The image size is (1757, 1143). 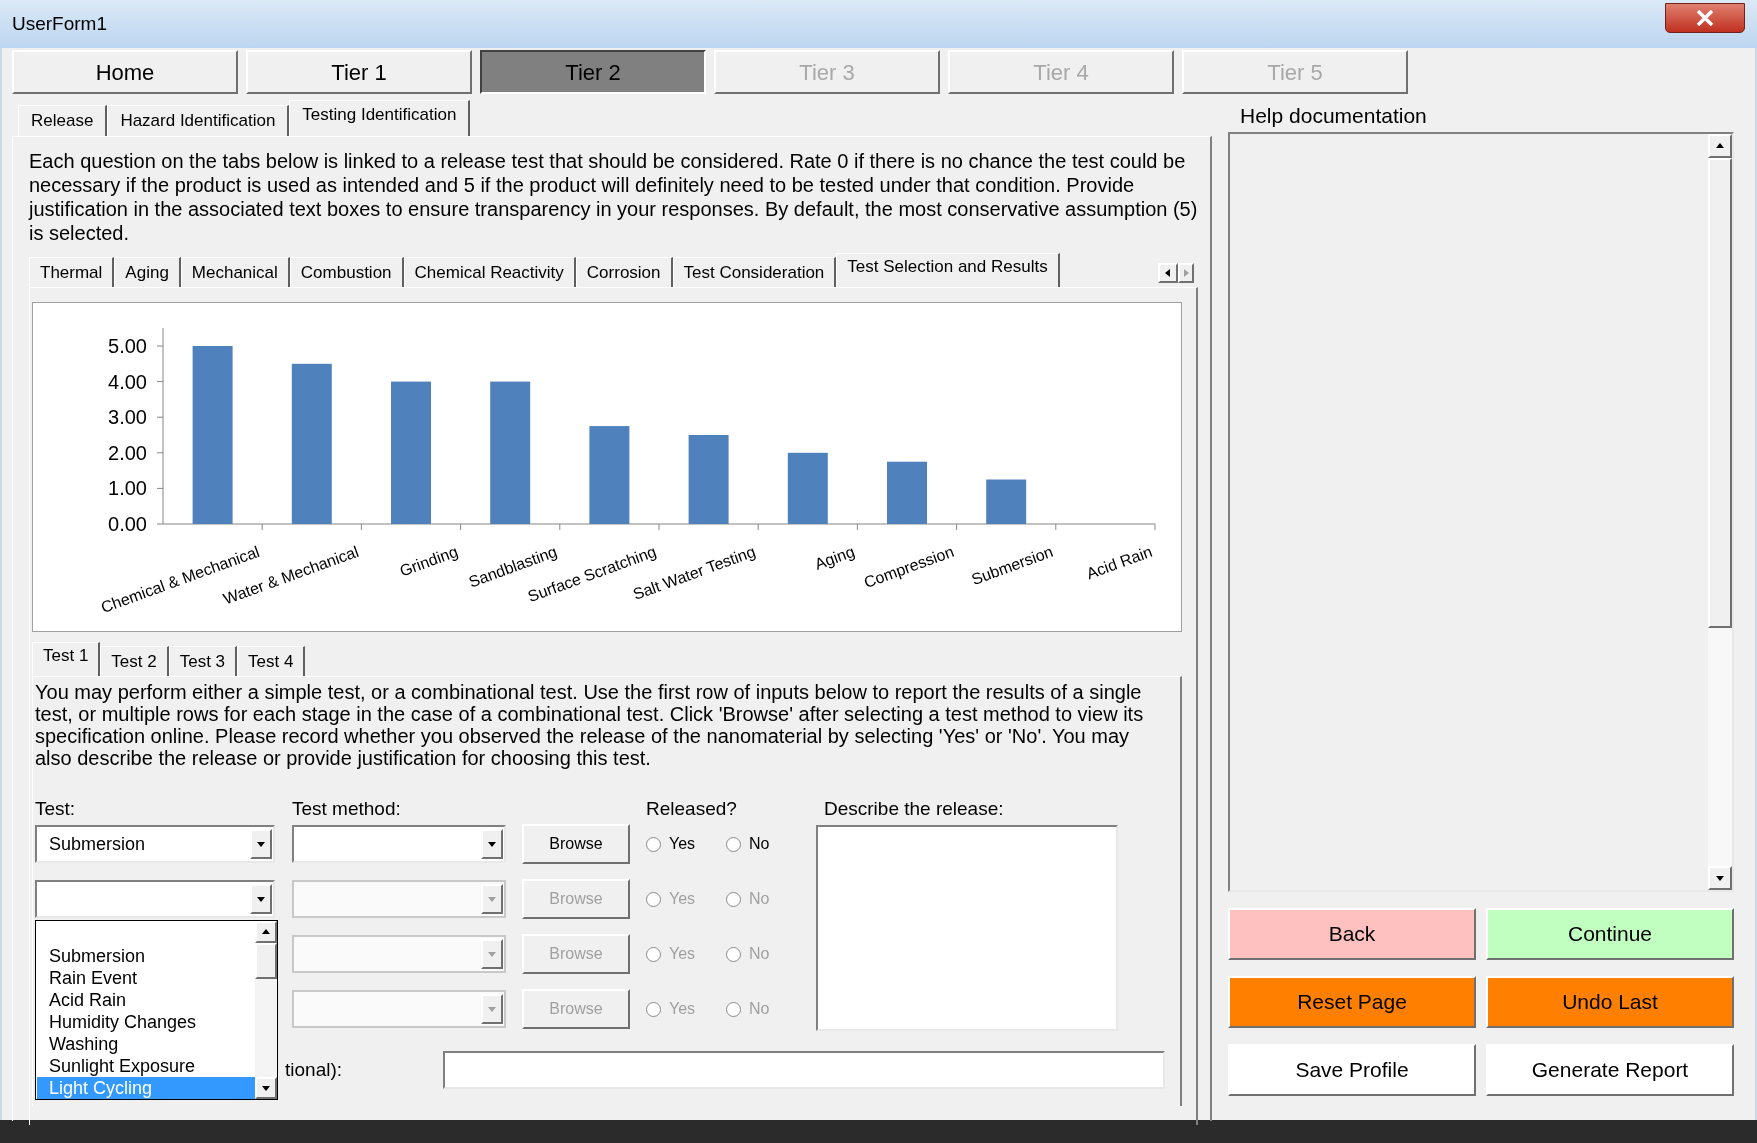 What do you see at coordinates (146, 1066) in the screenshot?
I see `dropdown-option: Sunlight Exposure` at bounding box center [146, 1066].